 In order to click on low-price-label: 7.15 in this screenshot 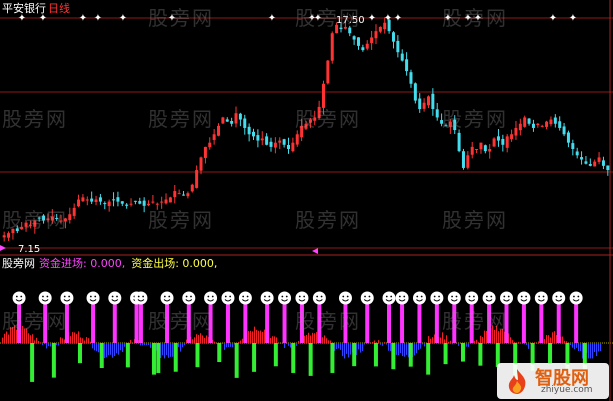, I will do `click(29, 249)`.